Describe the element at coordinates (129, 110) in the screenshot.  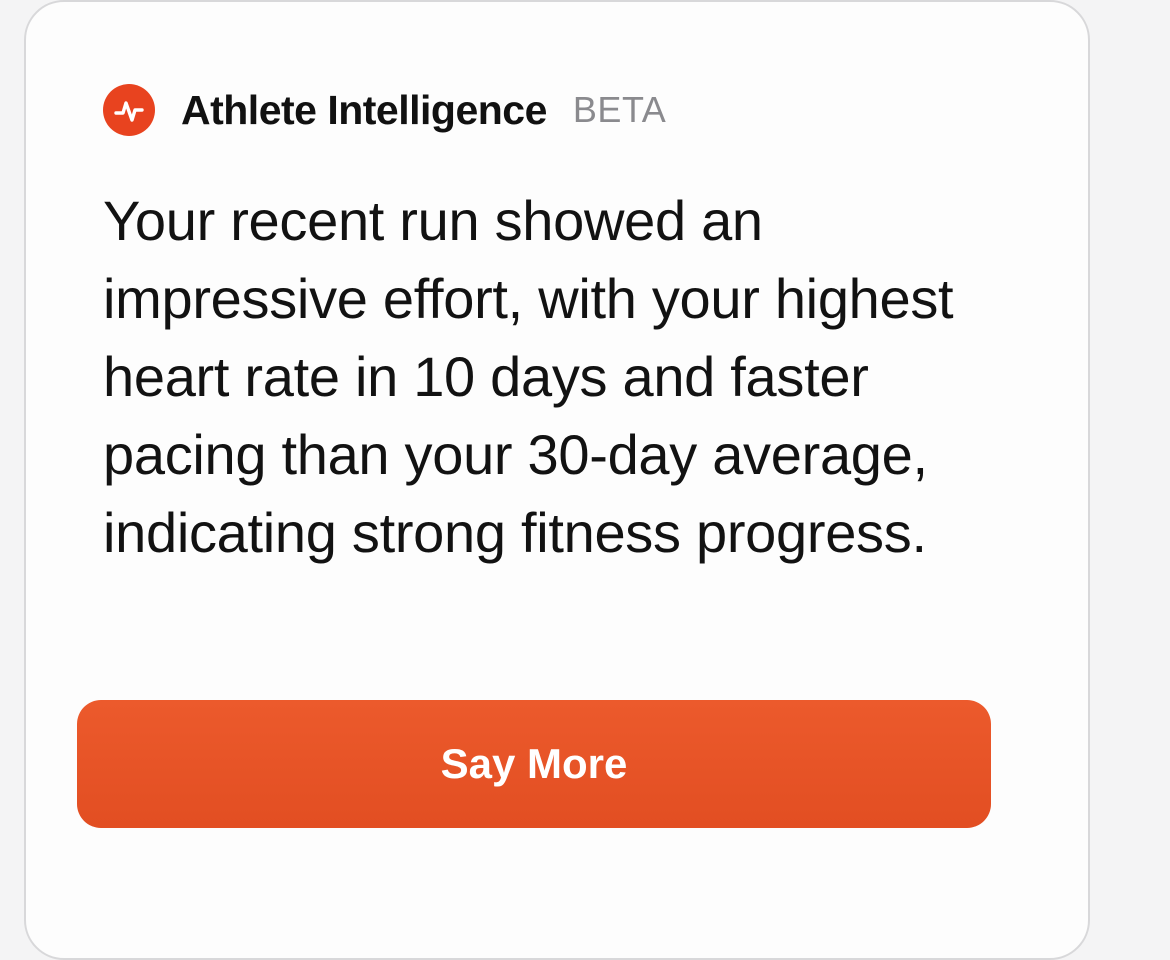
I see `strava-pulse-icon` at that location.